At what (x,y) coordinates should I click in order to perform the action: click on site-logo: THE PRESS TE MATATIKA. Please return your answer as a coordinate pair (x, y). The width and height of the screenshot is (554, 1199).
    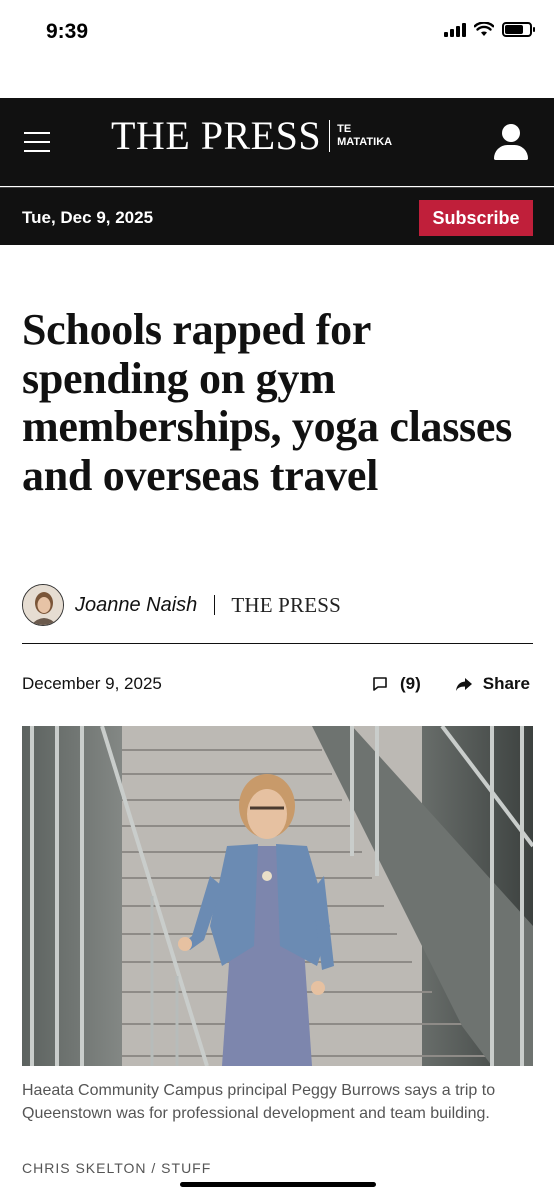
    Looking at the image, I should click on (251, 136).